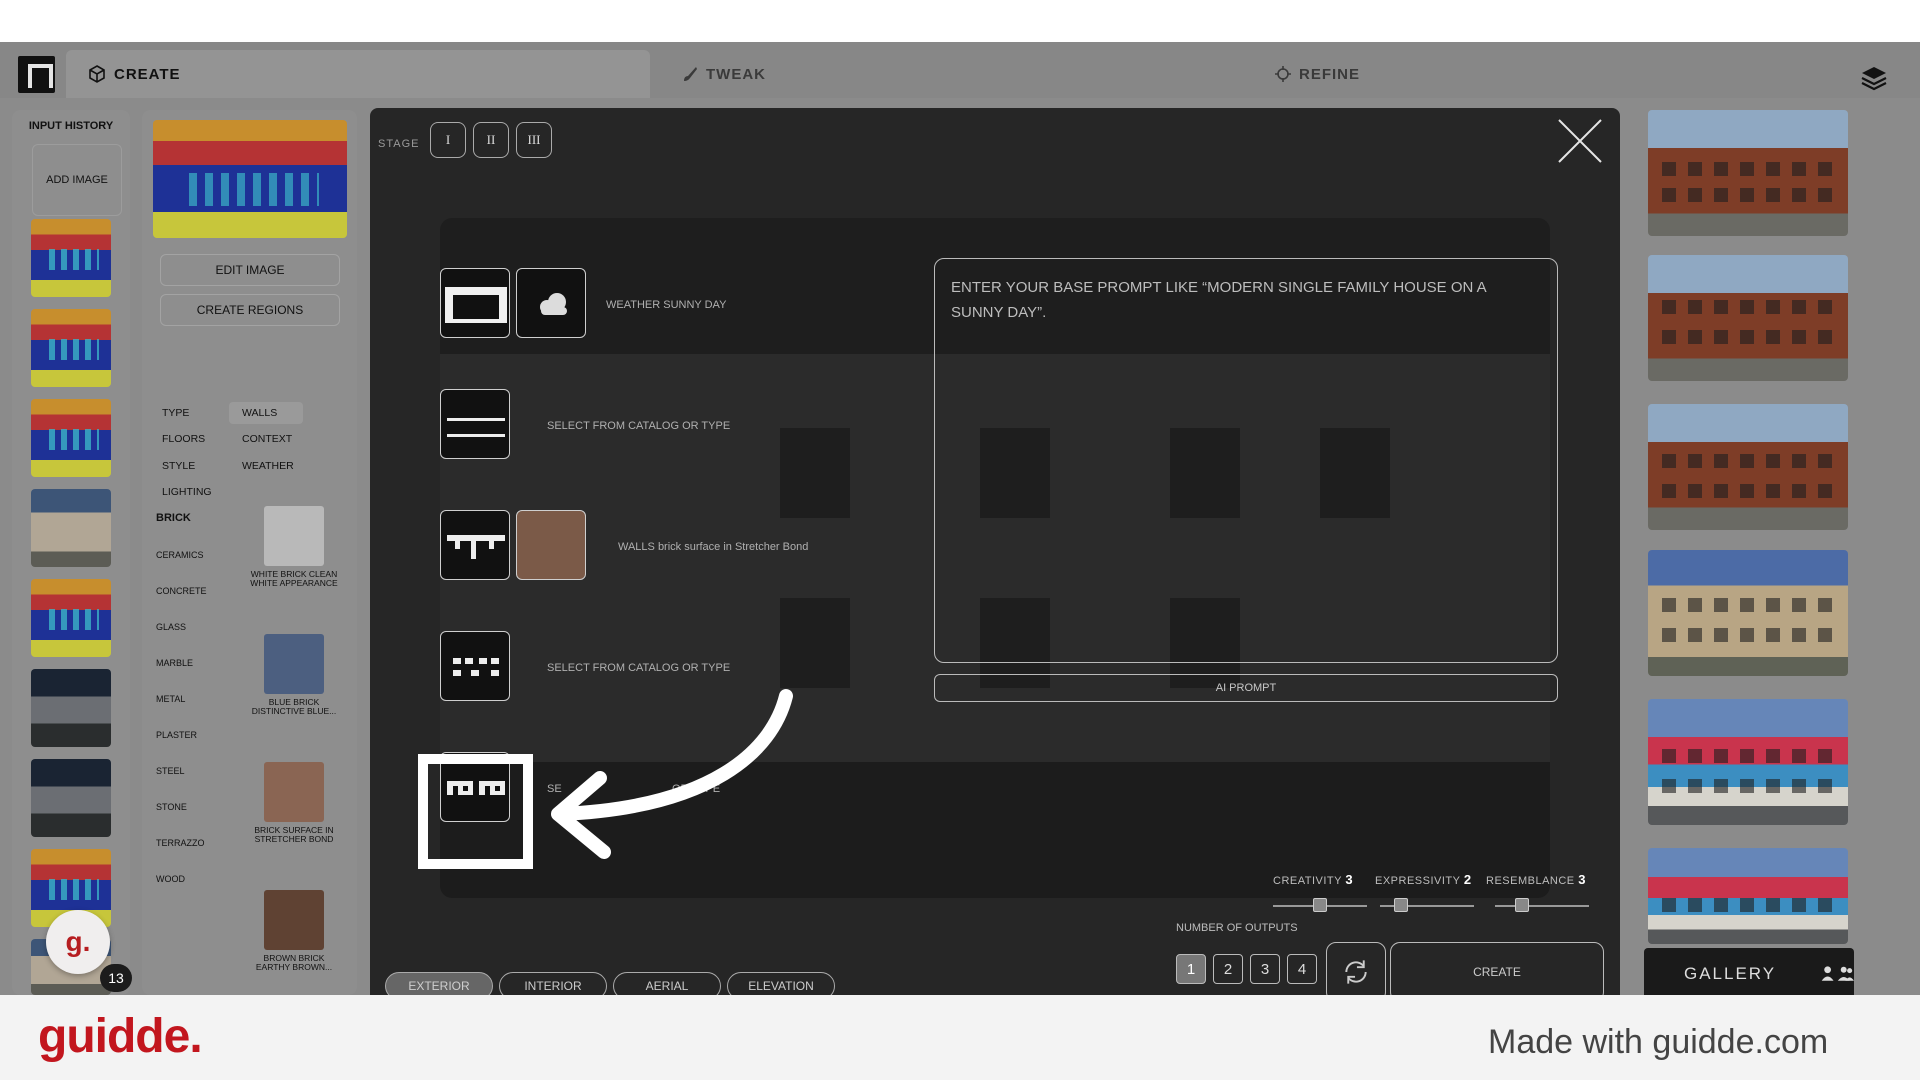  I want to click on expressivity-slider-knob, so click(1401, 905).